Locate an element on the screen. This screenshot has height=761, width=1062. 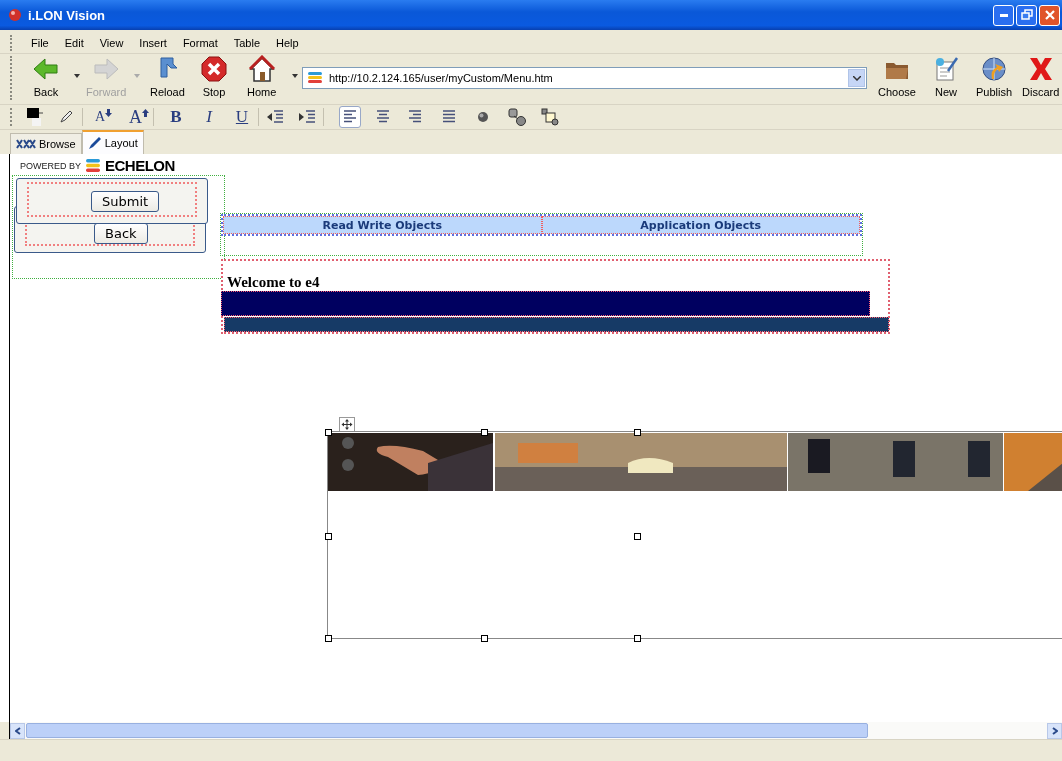
layers-button is located at coordinates (550, 117).